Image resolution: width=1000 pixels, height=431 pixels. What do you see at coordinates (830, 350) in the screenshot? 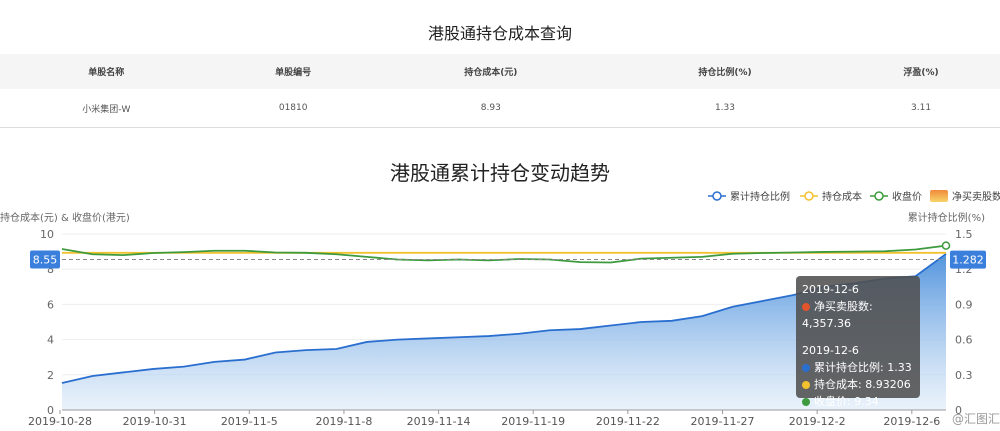
I see `tooltip-date-2: 2019-12-6` at bounding box center [830, 350].